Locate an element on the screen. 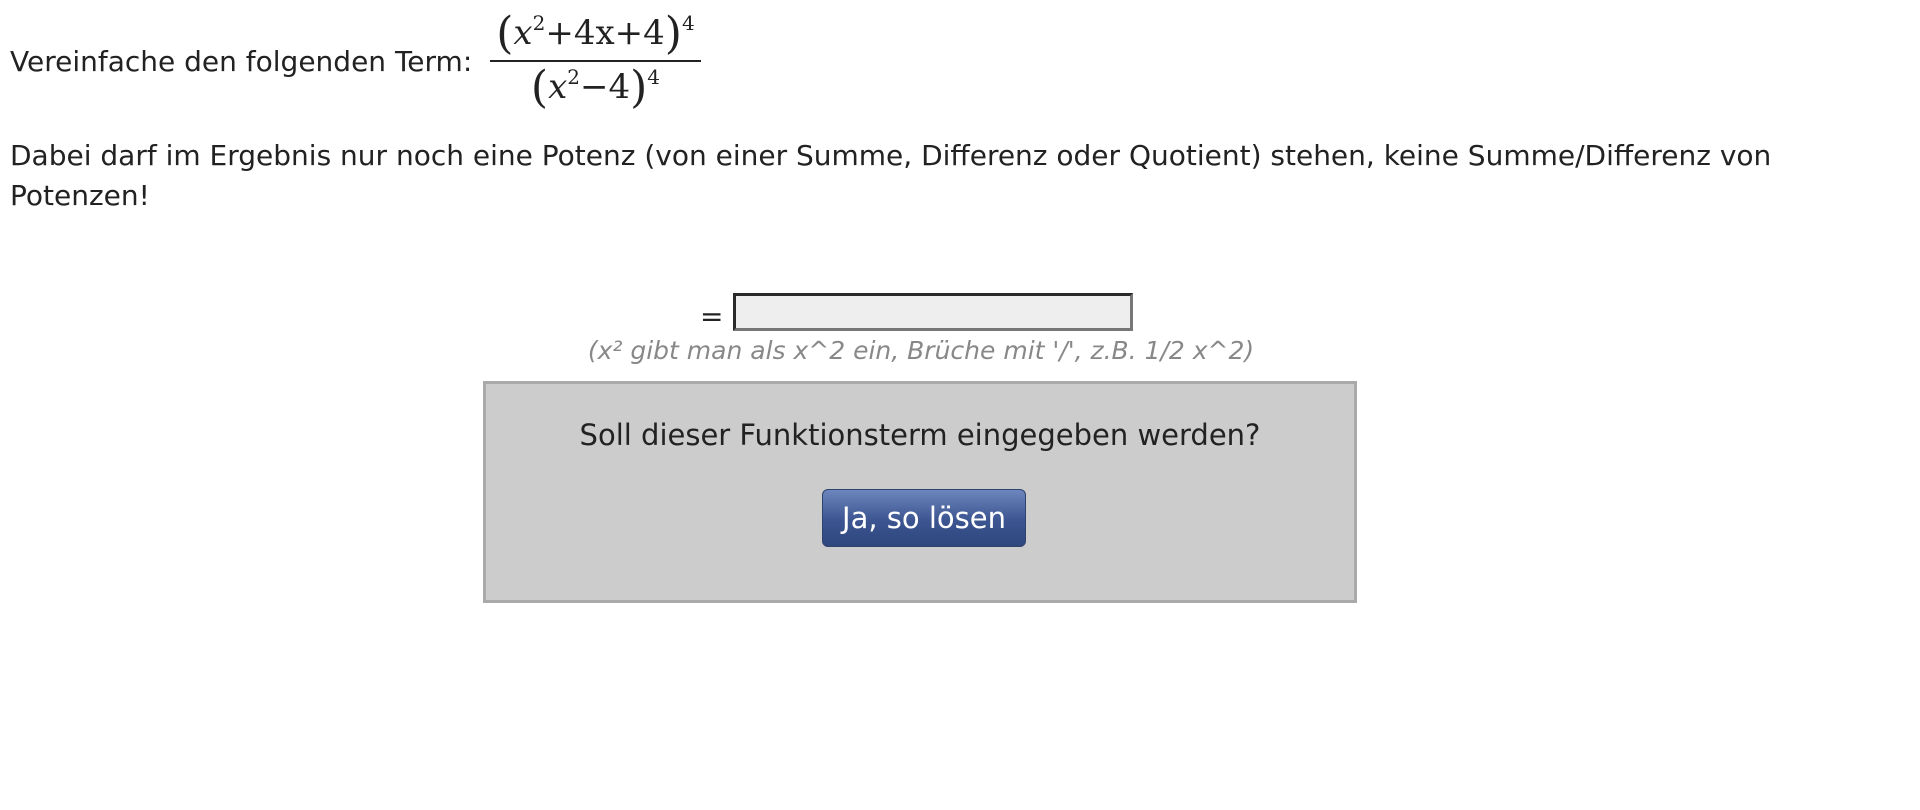 The height and width of the screenshot is (810, 1920). task-label: Vereinfache den folgenden Term: is located at coordinates (241, 61).